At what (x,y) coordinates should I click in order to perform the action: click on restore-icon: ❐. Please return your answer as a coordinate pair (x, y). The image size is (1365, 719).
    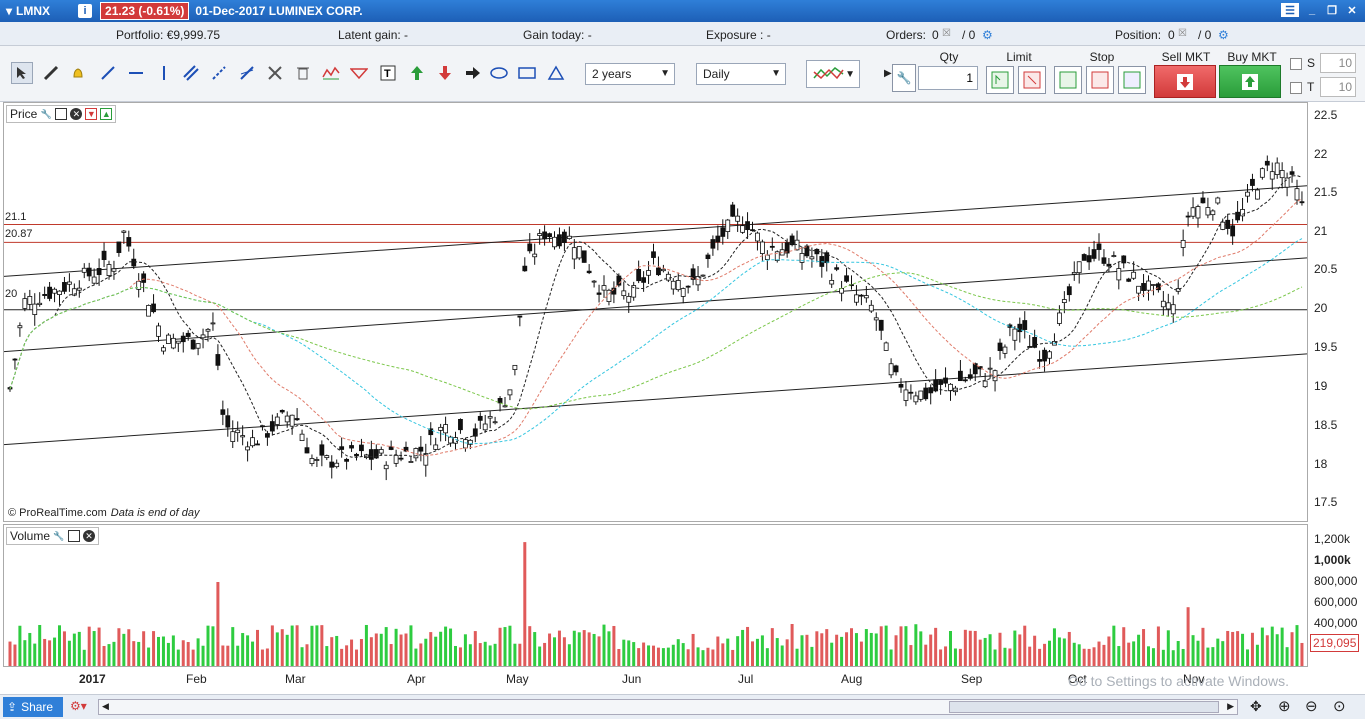
    Looking at the image, I should click on (1332, 10).